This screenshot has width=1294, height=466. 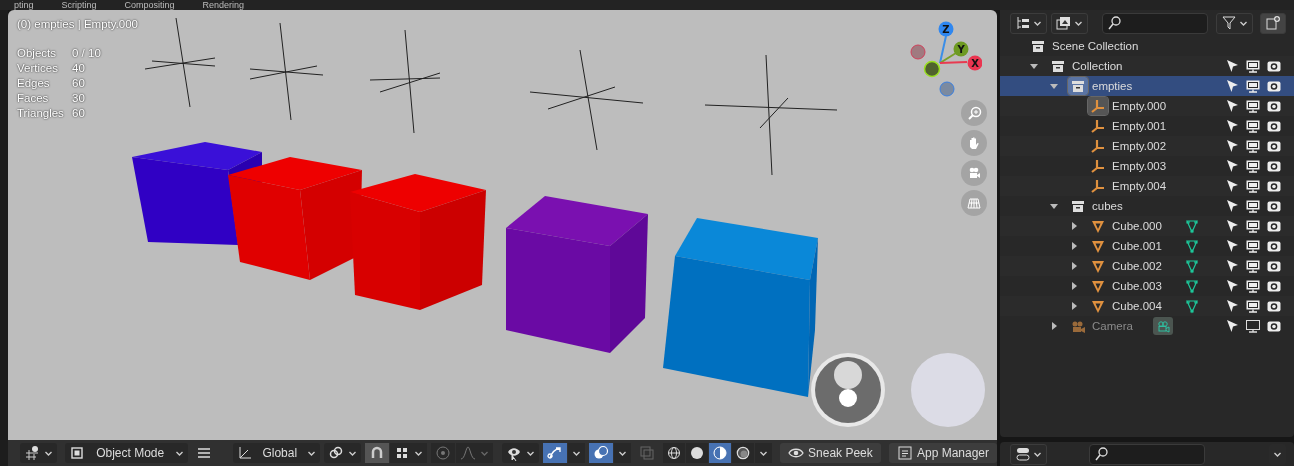 I want to click on outliner-row: Empty.003, so click(x=1147, y=166).